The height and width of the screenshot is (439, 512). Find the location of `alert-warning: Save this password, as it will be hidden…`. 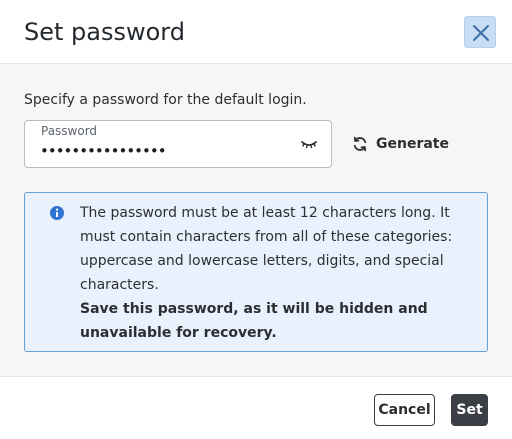

alert-warning: Save this password, as it will be hidden… is located at coordinates (254, 321).